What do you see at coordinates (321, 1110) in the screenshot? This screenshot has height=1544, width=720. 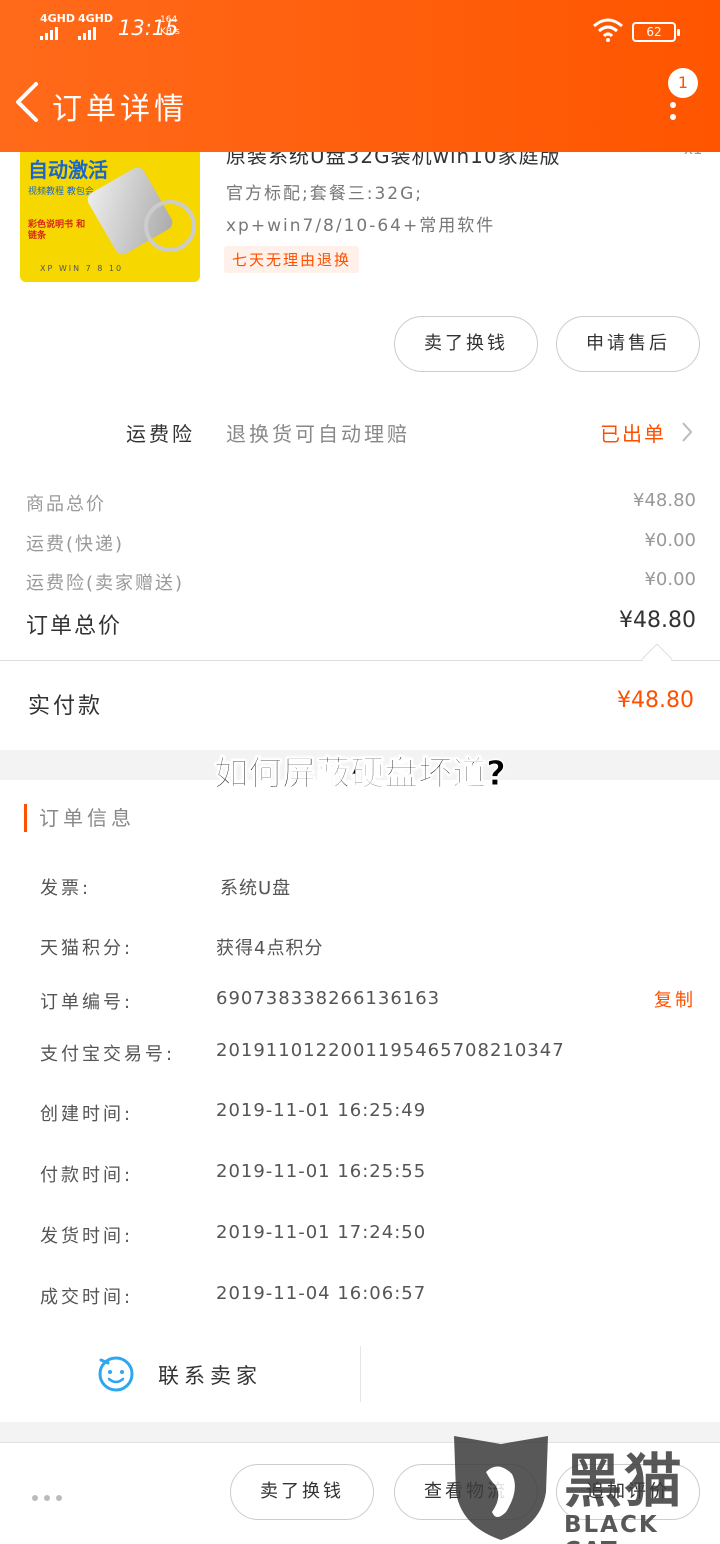 I see `info-value-created: 2019-11-01 16:25:49` at bounding box center [321, 1110].